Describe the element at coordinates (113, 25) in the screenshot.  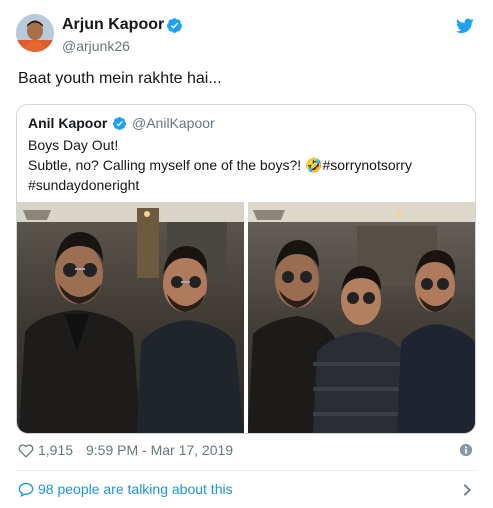
I see `author-name: Arjun Kapoor` at that location.